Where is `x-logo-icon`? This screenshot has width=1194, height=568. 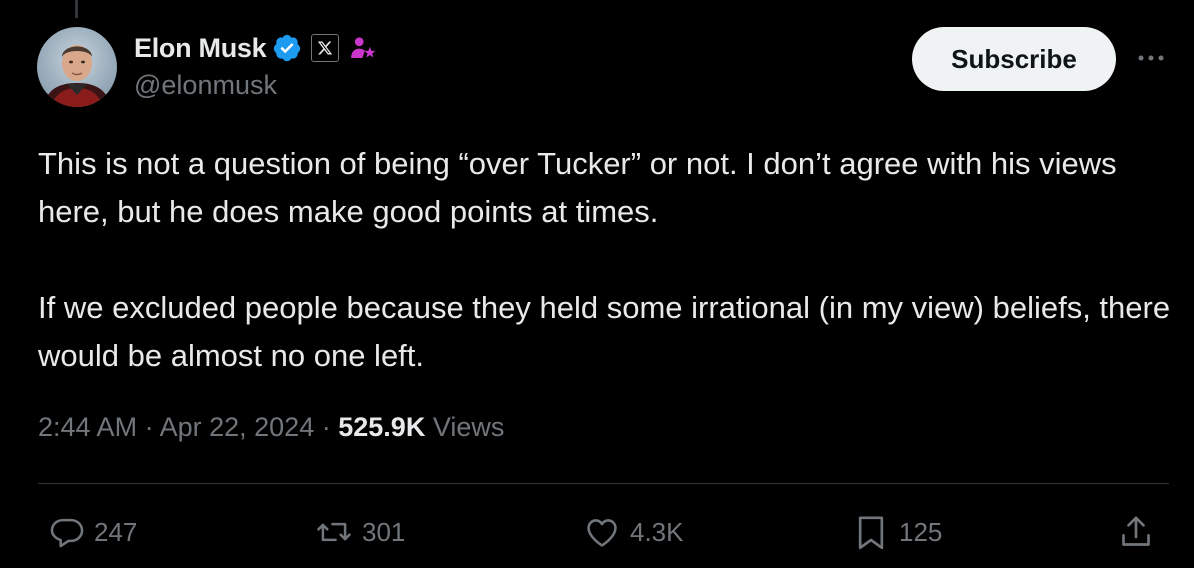 x-logo-icon is located at coordinates (325, 48).